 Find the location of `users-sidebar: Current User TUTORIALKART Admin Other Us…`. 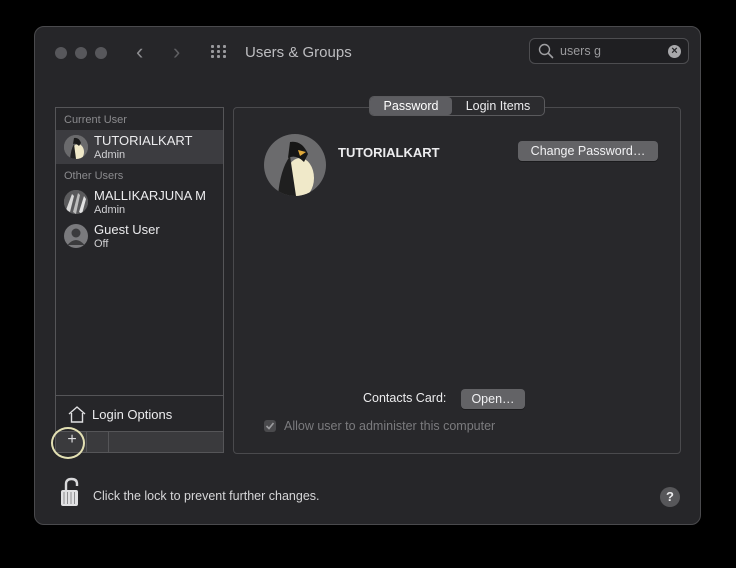

users-sidebar: Current User TUTORIALKART Admin Other Us… is located at coordinates (139, 280).